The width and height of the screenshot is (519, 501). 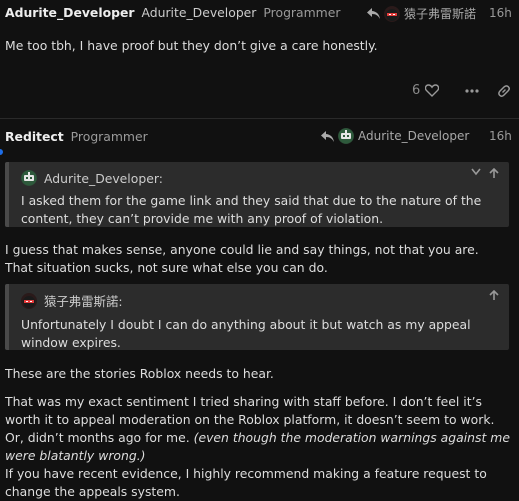 I want to click on quote-author: Adurite_Developer:, so click(x=103, y=178).